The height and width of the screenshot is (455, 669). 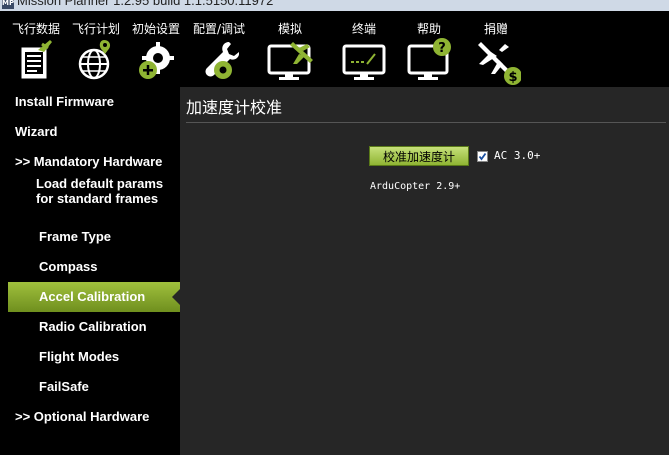 What do you see at coordinates (517, 155) in the screenshot?
I see `ac3-checkbox-label: AC 3.0+` at bounding box center [517, 155].